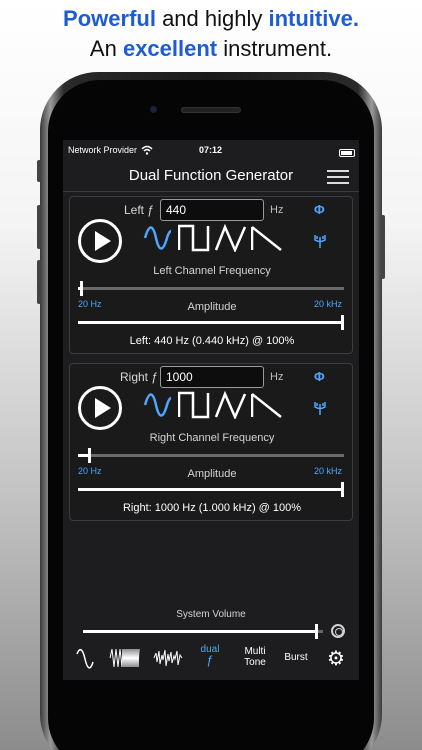 This screenshot has height=750, width=422. What do you see at coordinates (39, 171) in the screenshot?
I see `phone-mute-switch` at bounding box center [39, 171].